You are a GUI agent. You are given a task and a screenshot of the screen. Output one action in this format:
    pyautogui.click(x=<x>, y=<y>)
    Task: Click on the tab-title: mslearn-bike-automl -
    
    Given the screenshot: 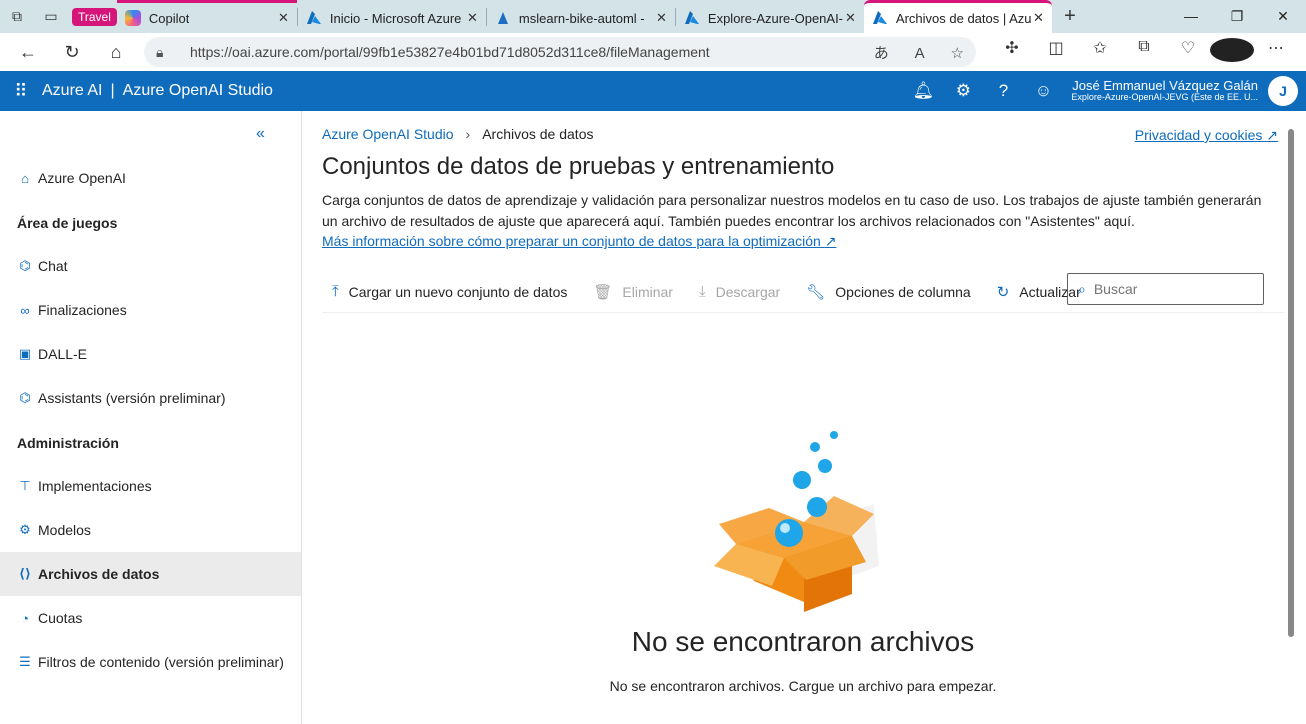 What is the action you would take?
    pyautogui.click(x=581, y=18)
    